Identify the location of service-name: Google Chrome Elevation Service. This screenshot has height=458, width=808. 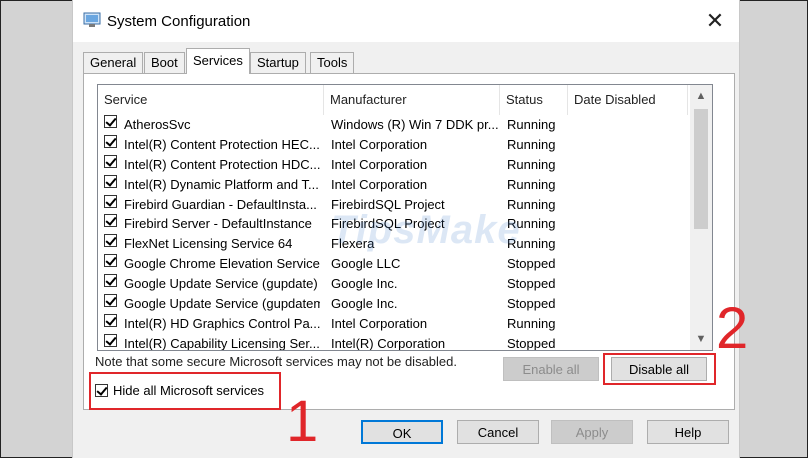
(222, 264).